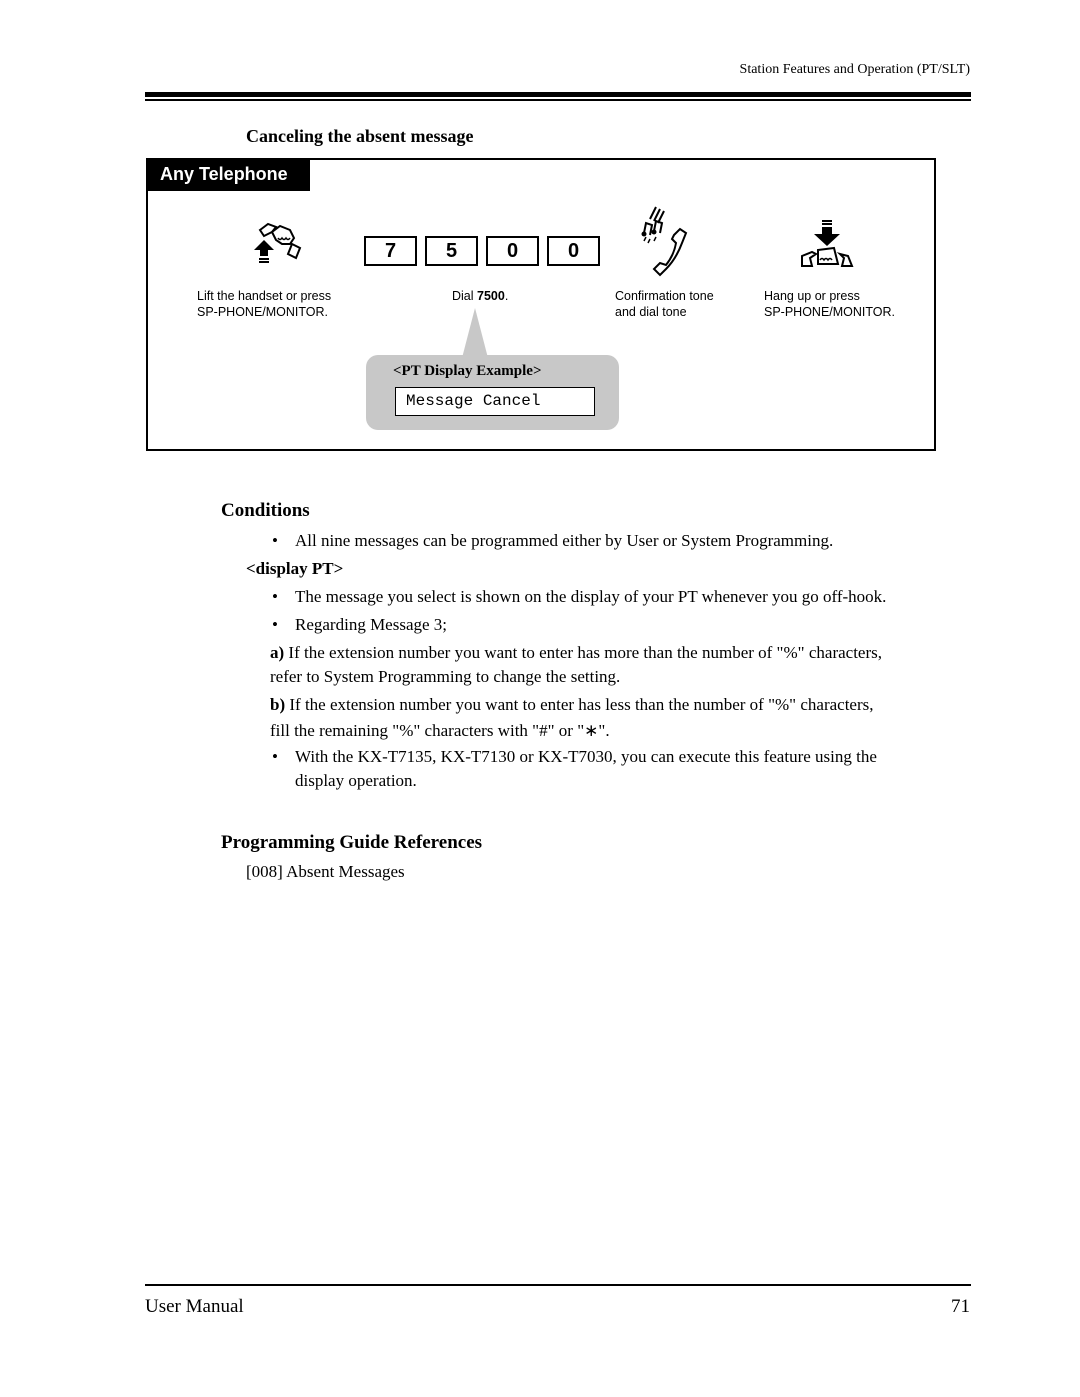  Describe the element at coordinates (325, 871) in the screenshot. I see `reference-item: [008] Absent Messages` at that location.